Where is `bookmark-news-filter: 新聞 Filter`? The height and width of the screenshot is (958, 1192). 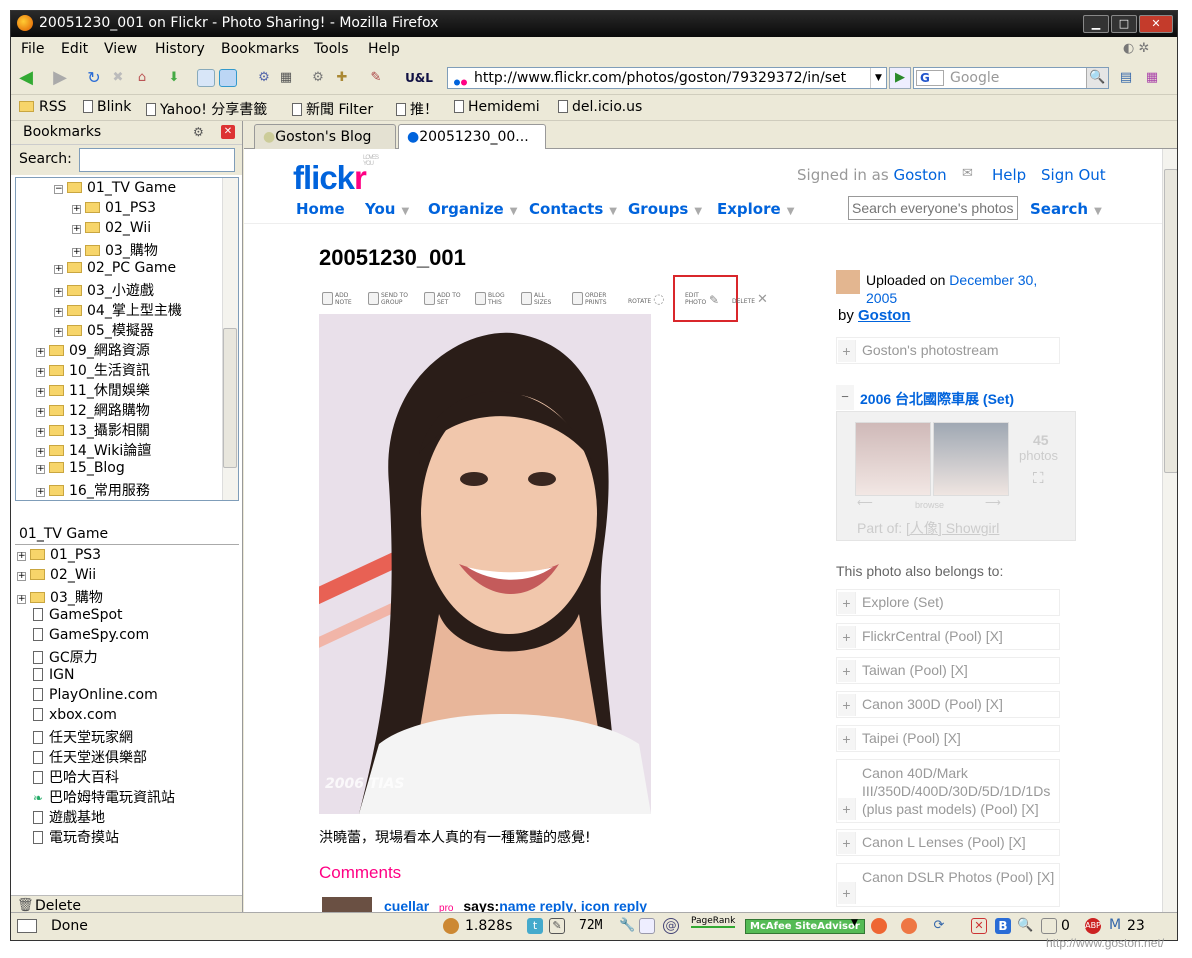
bookmark-news-filter: 新聞 Filter is located at coordinates (332, 109).